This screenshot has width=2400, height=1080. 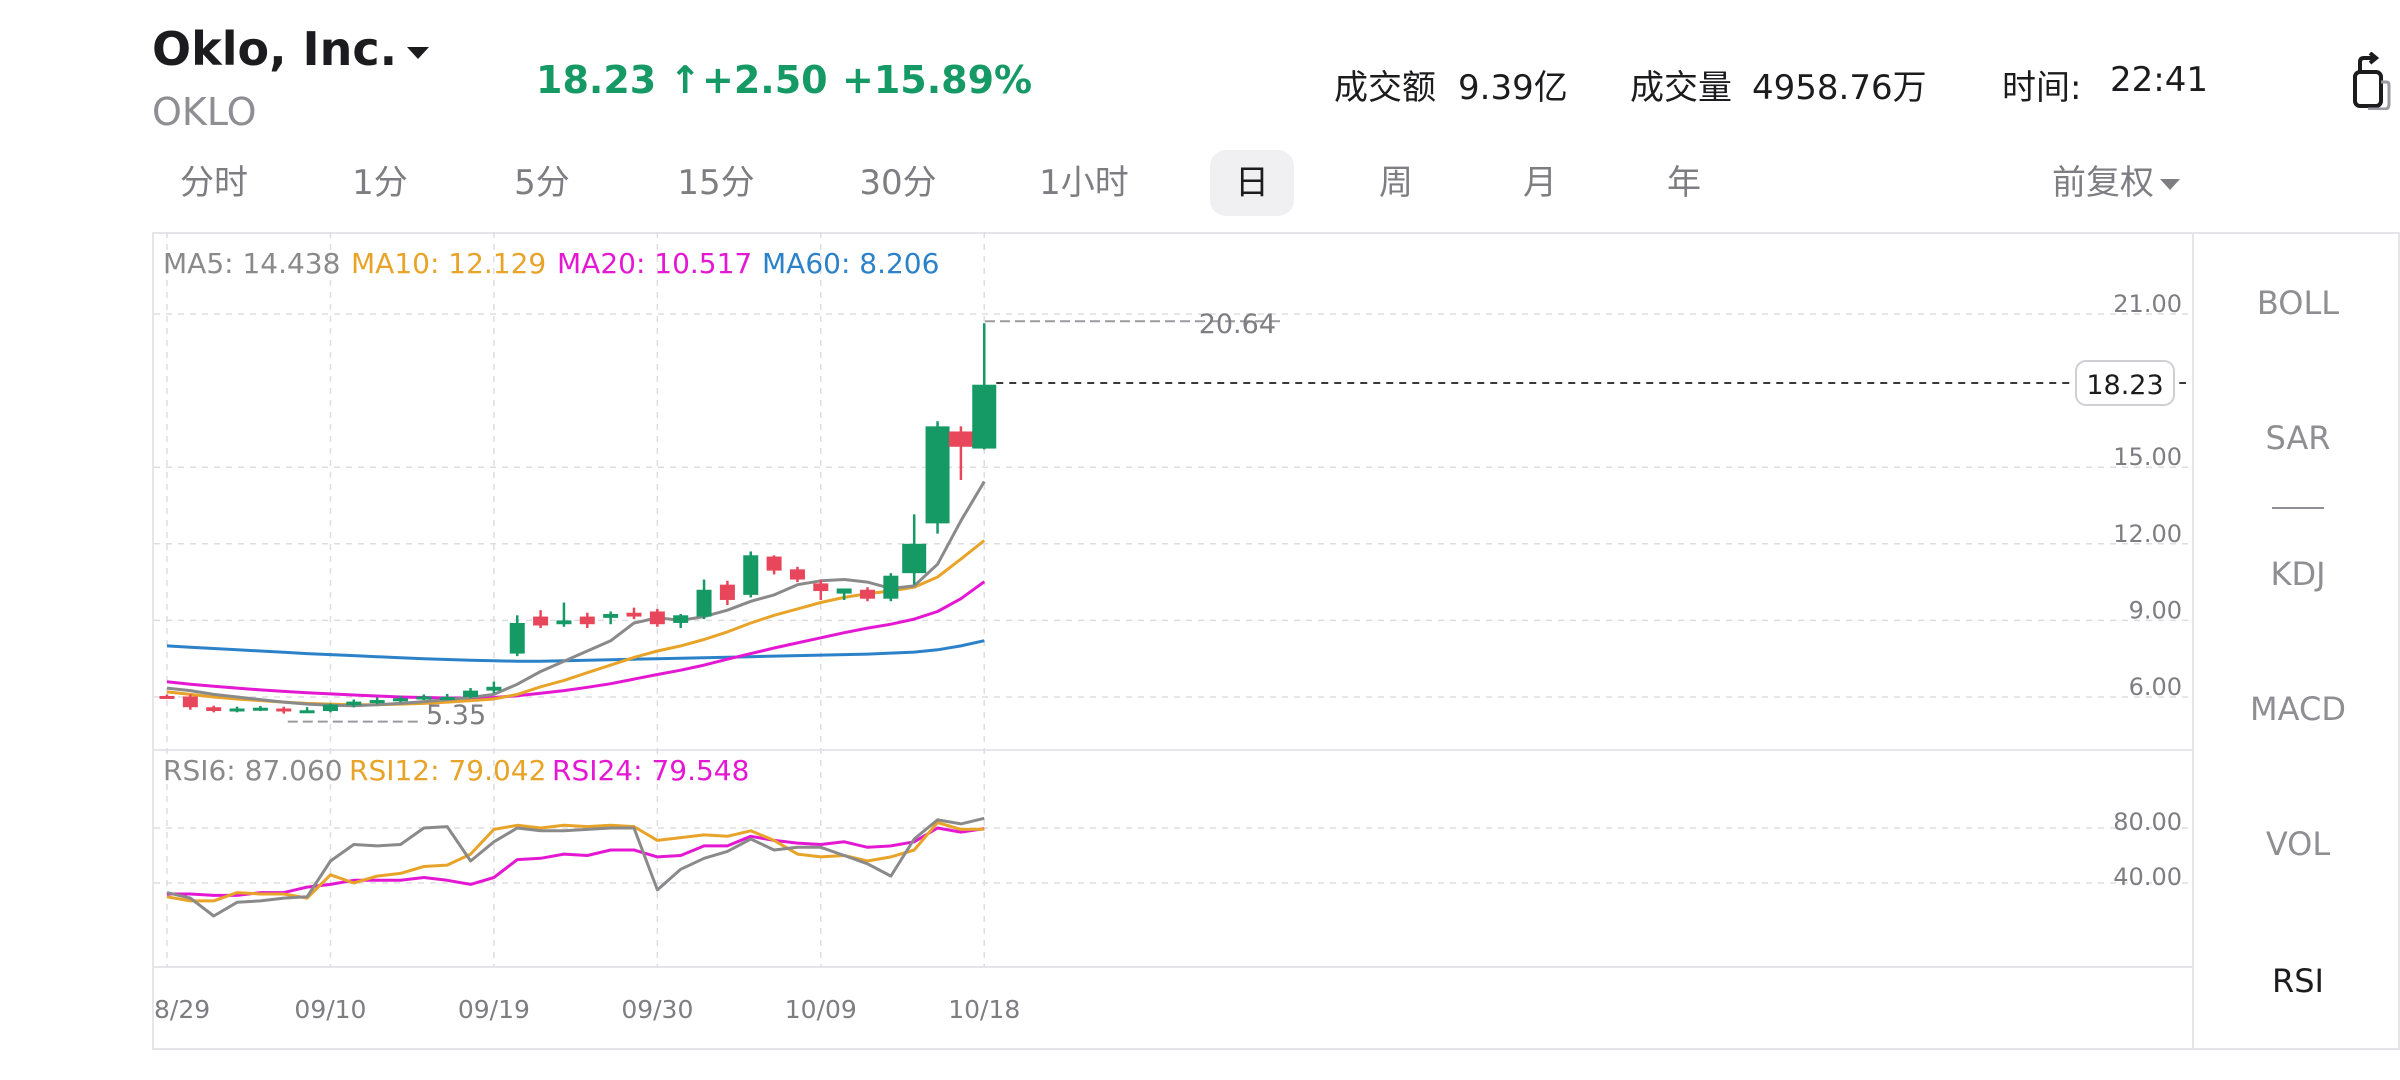 I want to click on price-tick-label: 12.00, so click(x=2147, y=534).